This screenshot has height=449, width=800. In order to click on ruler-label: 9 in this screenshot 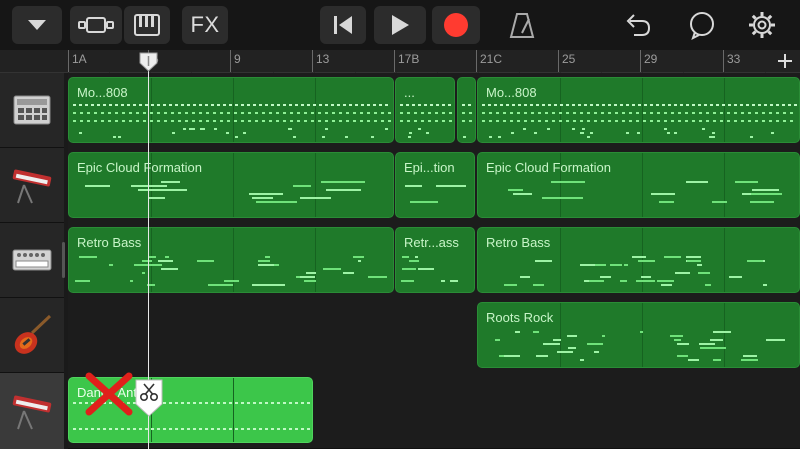, I will do `click(237, 59)`.